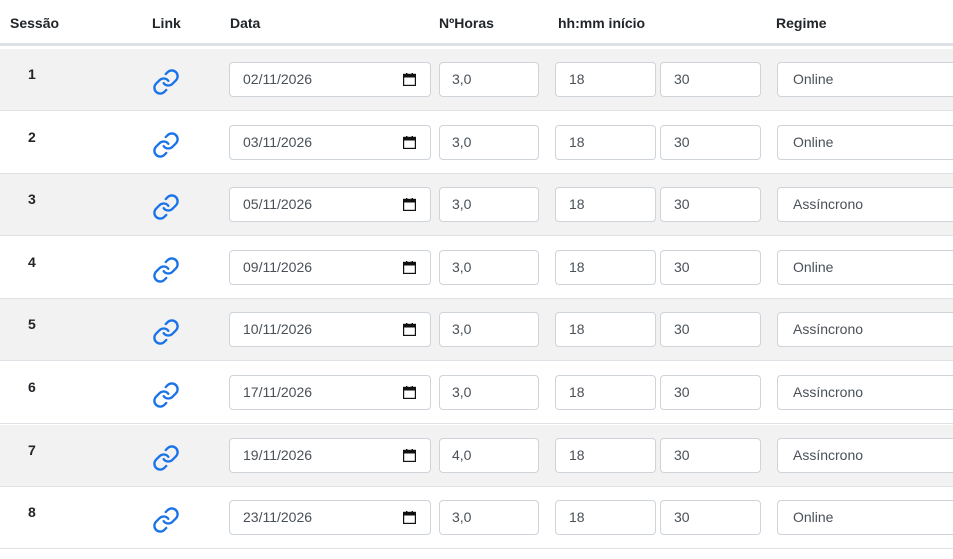 The width and height of the screenshot is (953, 559). Describe the element at coordinates (489, 455) in the screenshot. I see `hours-input: 4,0` at that location.